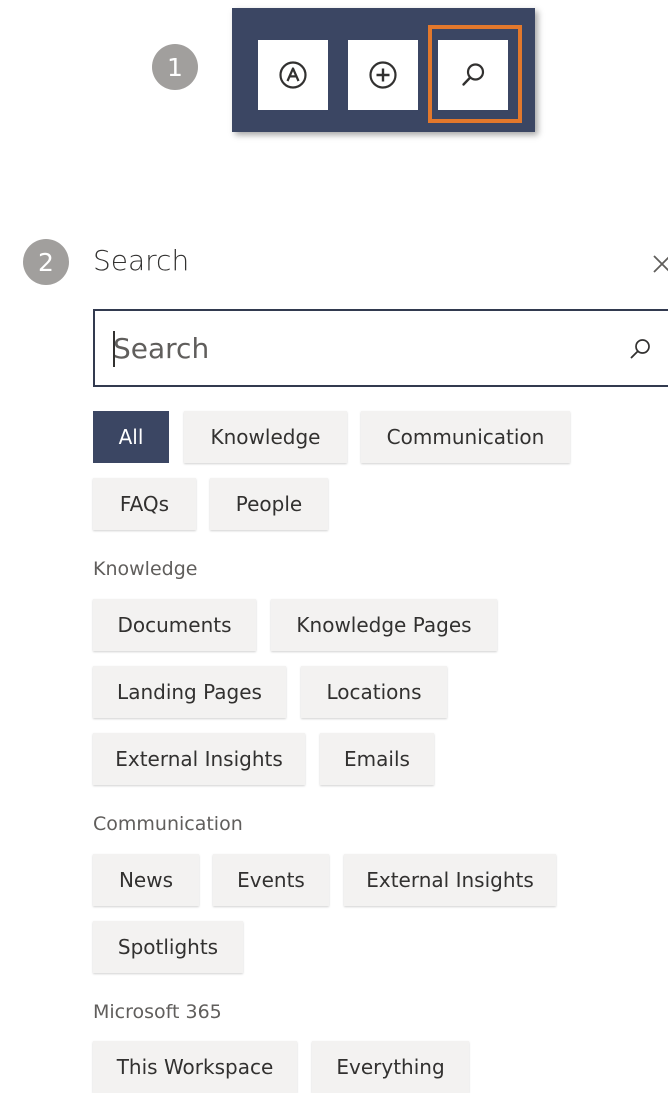 The height and width of the screenshot is (1093, 668). I want to click on toolbar-a-button, so click(293, 75).